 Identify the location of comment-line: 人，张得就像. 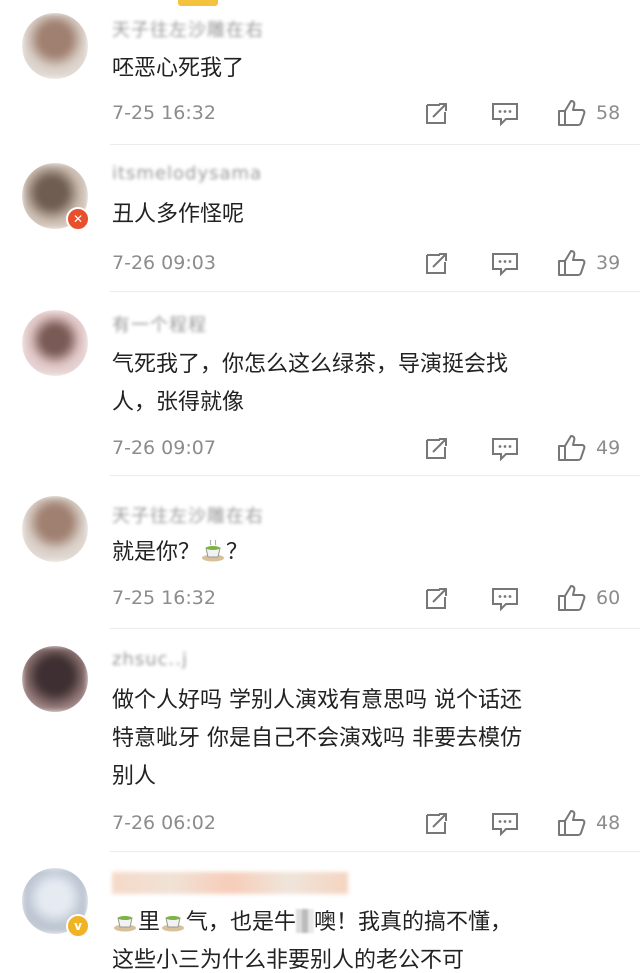
(178, 402).